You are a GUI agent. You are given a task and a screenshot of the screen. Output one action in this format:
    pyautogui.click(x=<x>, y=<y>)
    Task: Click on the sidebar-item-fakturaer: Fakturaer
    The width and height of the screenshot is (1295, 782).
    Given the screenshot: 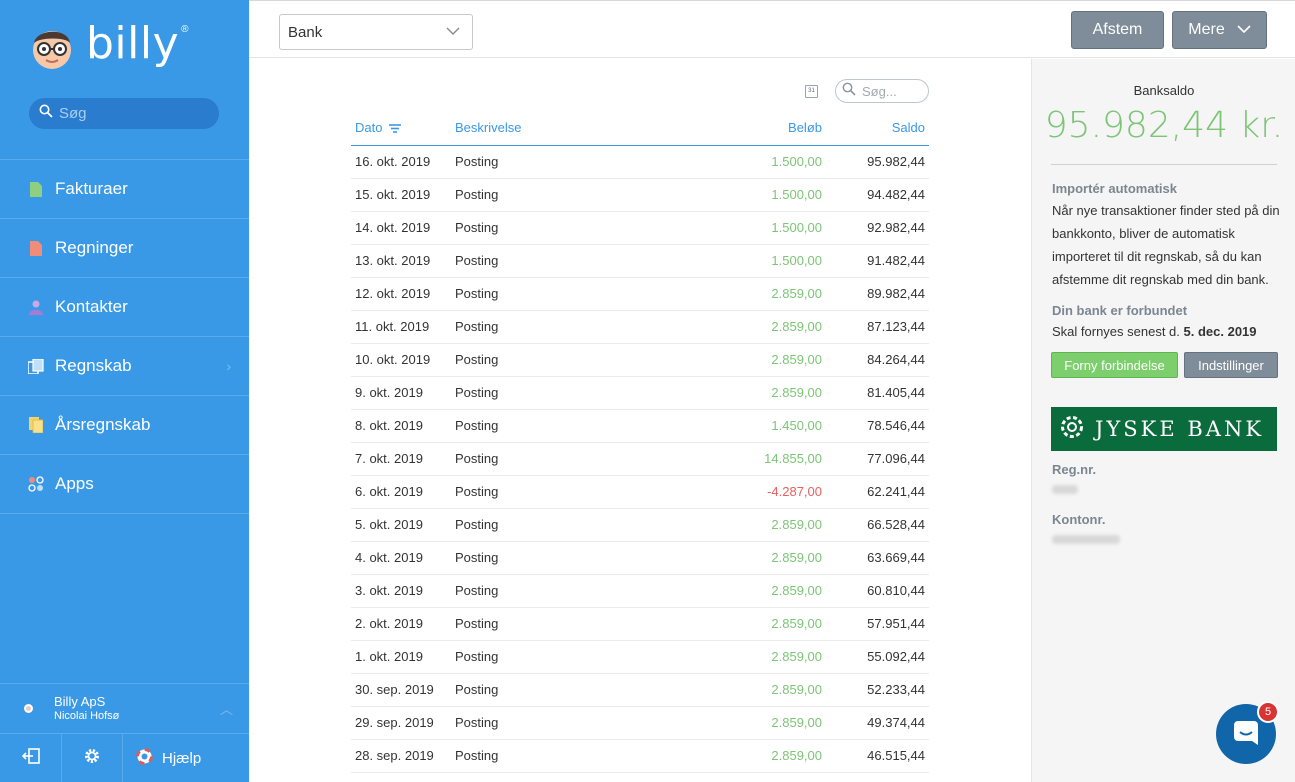 What is the action you would take?
    pyautogui.click(x=124, y=189)
    